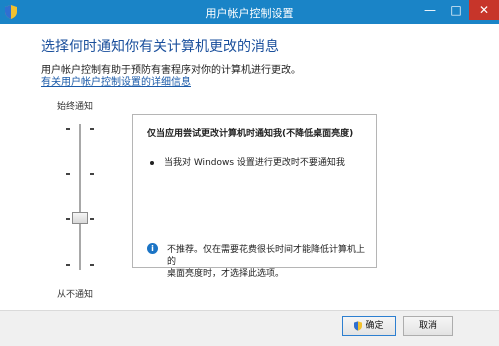 The width and height of the screenshot is (499, 346). What do you see at coordinates (160, 47) in the screenshot?
I see `page-heading: 选择何时通知你有关计算机更改的消息` at bounding box center [160, 47].